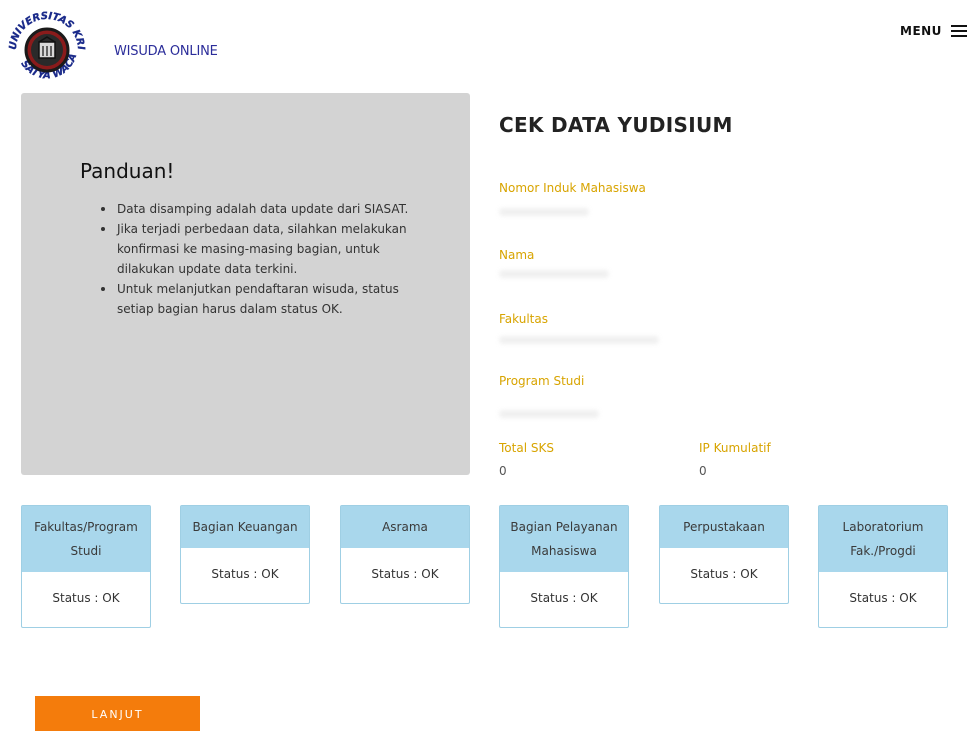  I want to click on status-card-title: Bagian Keuangan, so click(245, 527).